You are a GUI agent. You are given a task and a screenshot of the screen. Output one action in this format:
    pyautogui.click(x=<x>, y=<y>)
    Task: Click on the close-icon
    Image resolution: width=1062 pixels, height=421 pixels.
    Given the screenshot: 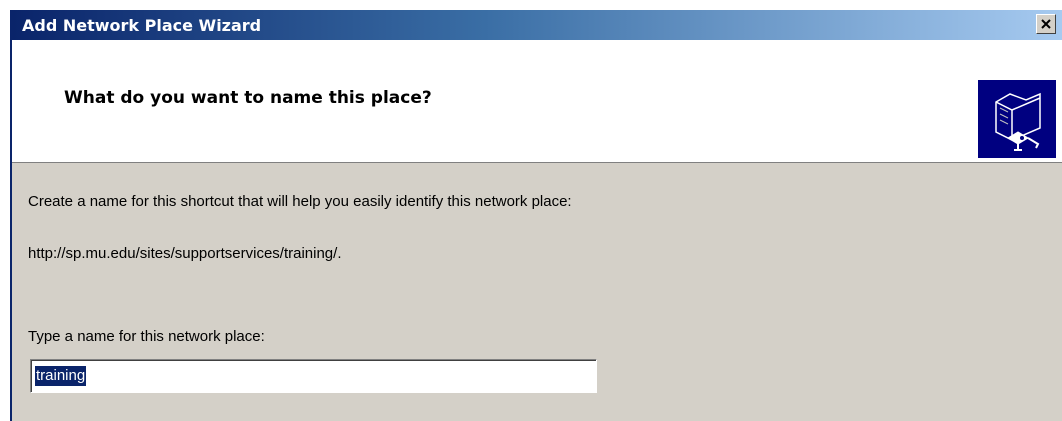 What is the action you would take?
    pyautogui.click(x=1046, y=24)
    